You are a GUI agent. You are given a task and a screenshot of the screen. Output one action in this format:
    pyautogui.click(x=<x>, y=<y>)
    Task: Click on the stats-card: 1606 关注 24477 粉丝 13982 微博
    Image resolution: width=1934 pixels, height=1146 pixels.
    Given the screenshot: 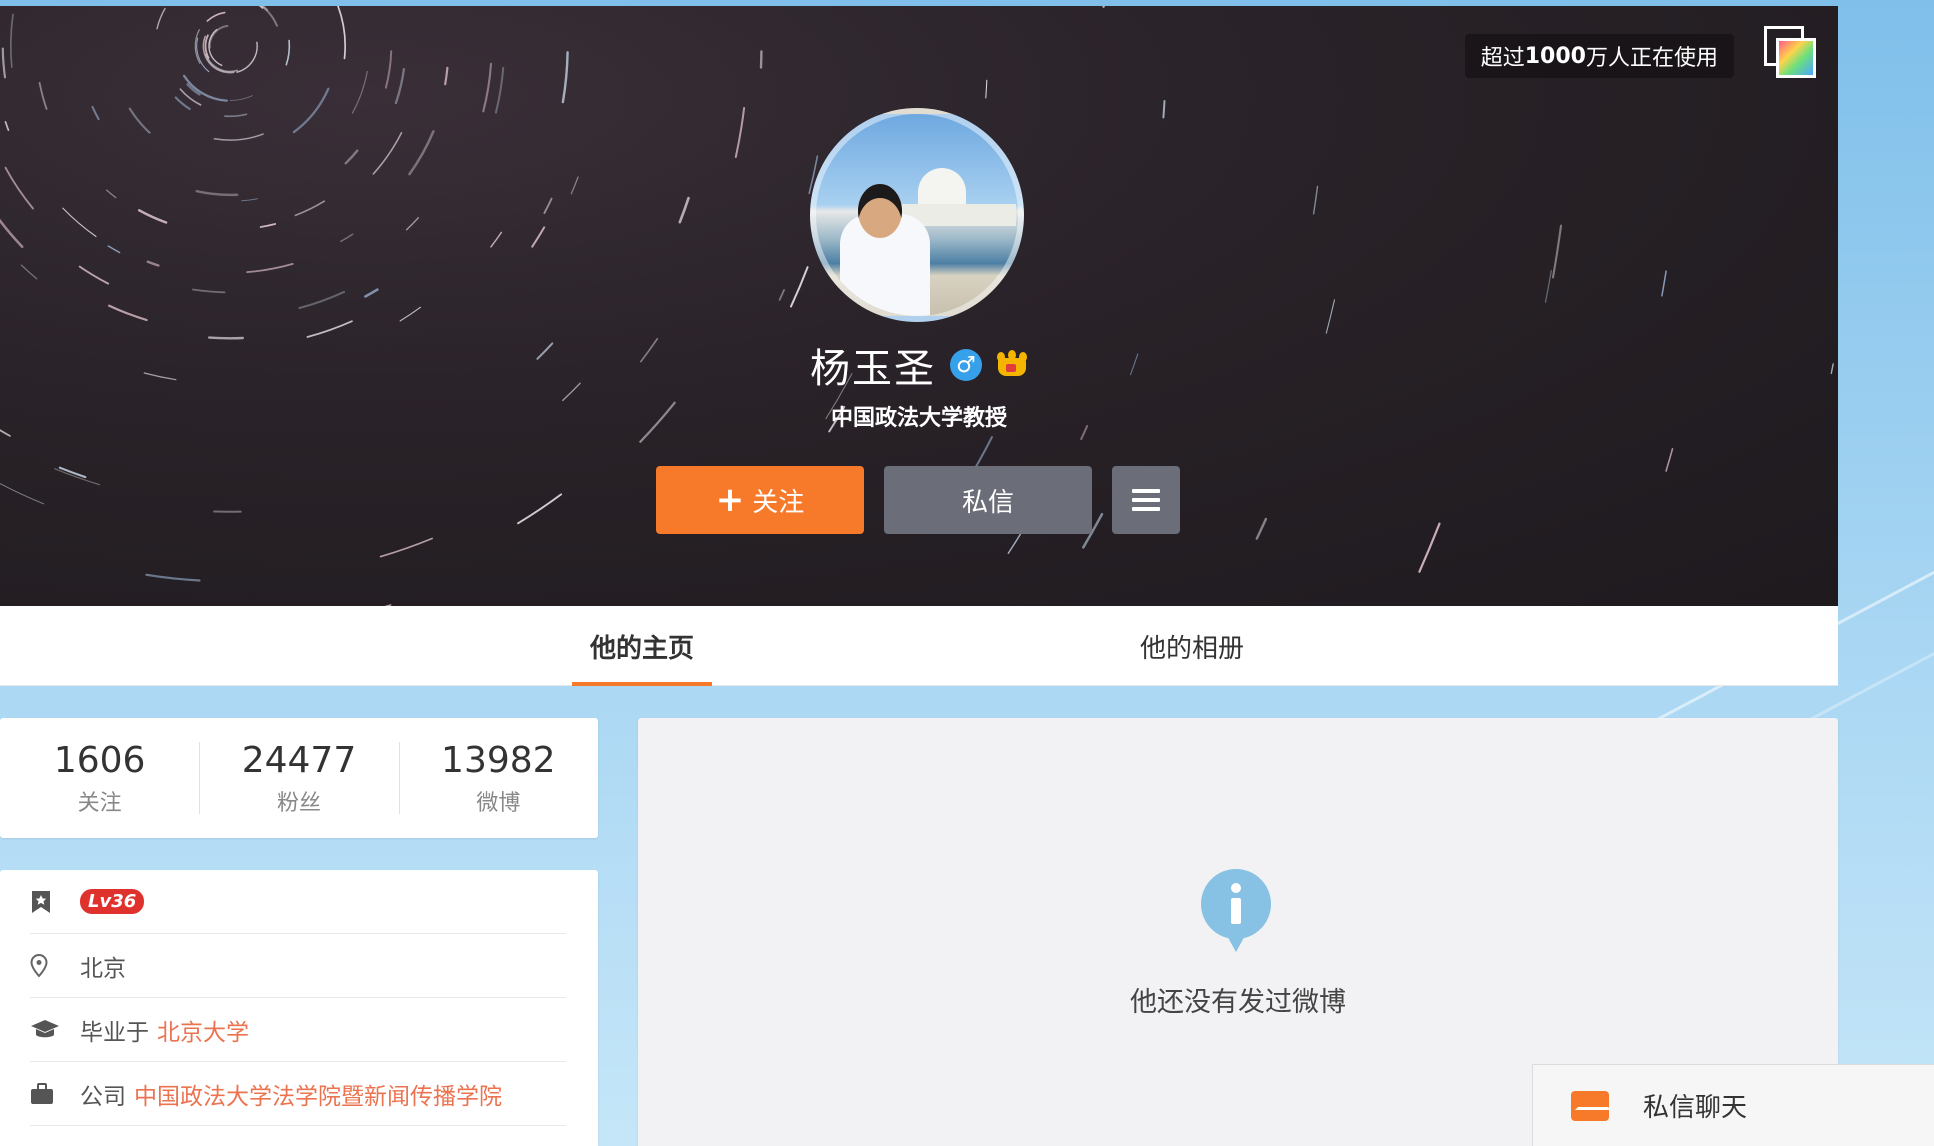 What is the action you would take?
    pyautogui.click(x=299, y=778)
    